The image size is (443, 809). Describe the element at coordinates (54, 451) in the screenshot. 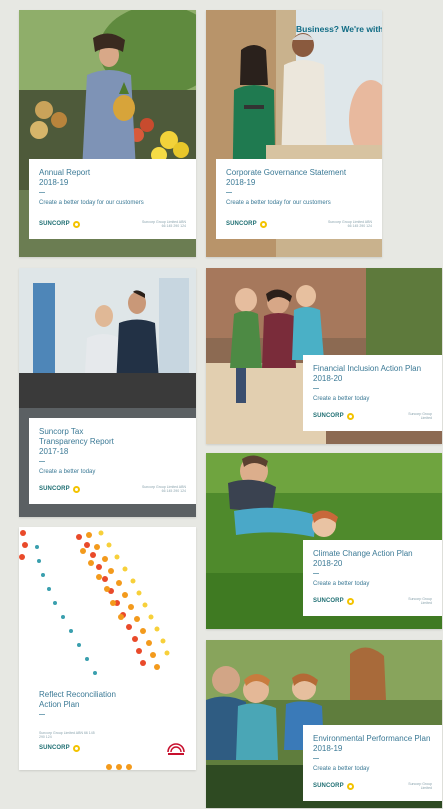

I see `report-year: 2017-18` at that location.